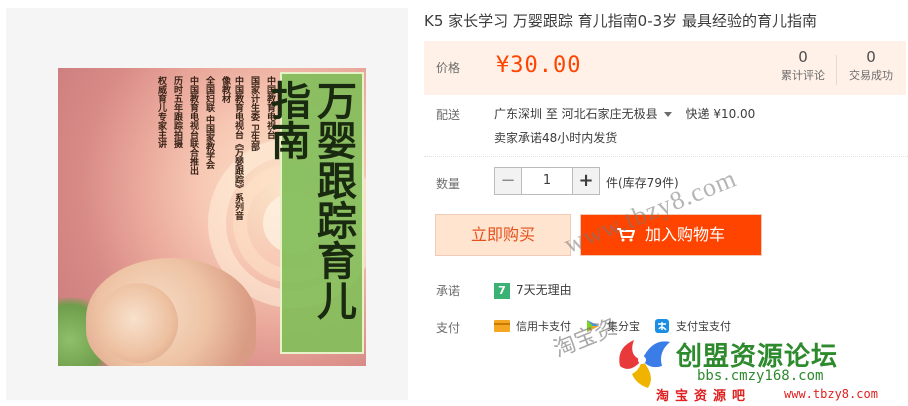  I want to click on quantity-label: 数量, so click(448, 184).